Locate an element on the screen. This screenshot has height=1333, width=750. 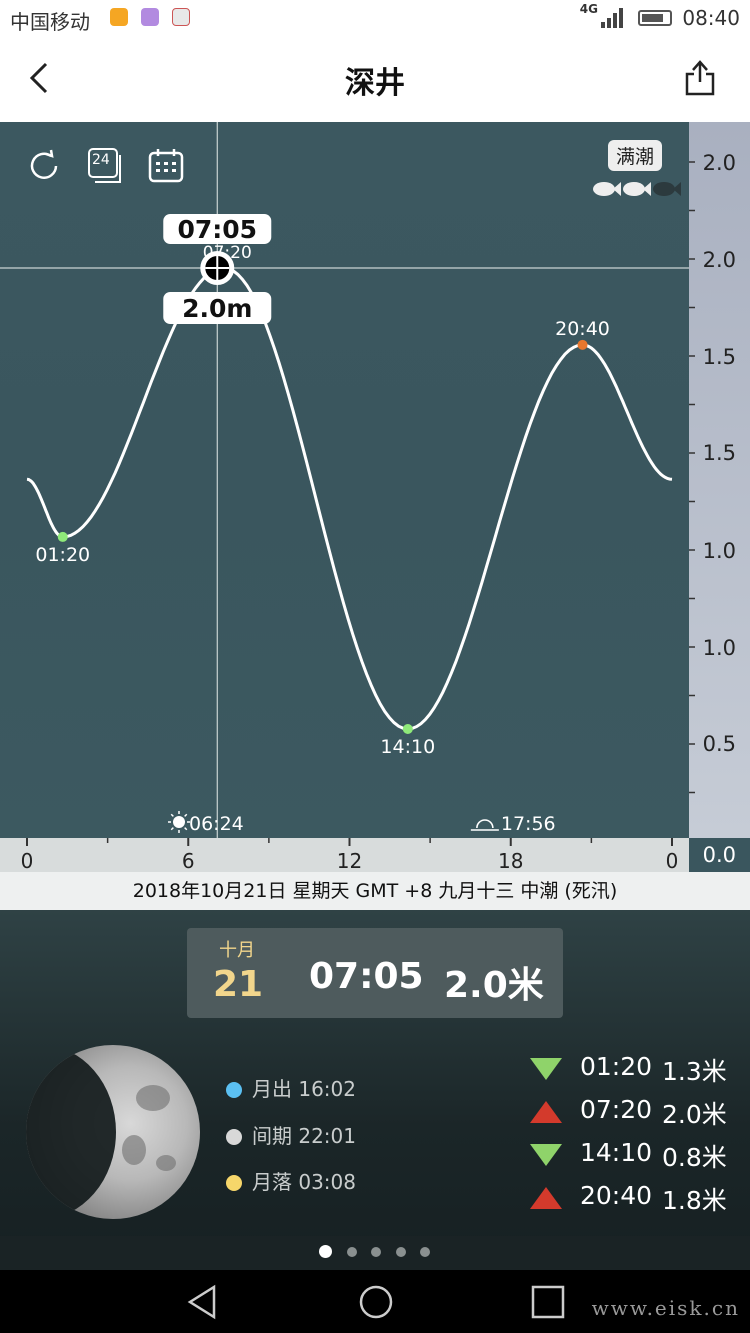
fish-rating-icon is located at coordinates (637, 189).